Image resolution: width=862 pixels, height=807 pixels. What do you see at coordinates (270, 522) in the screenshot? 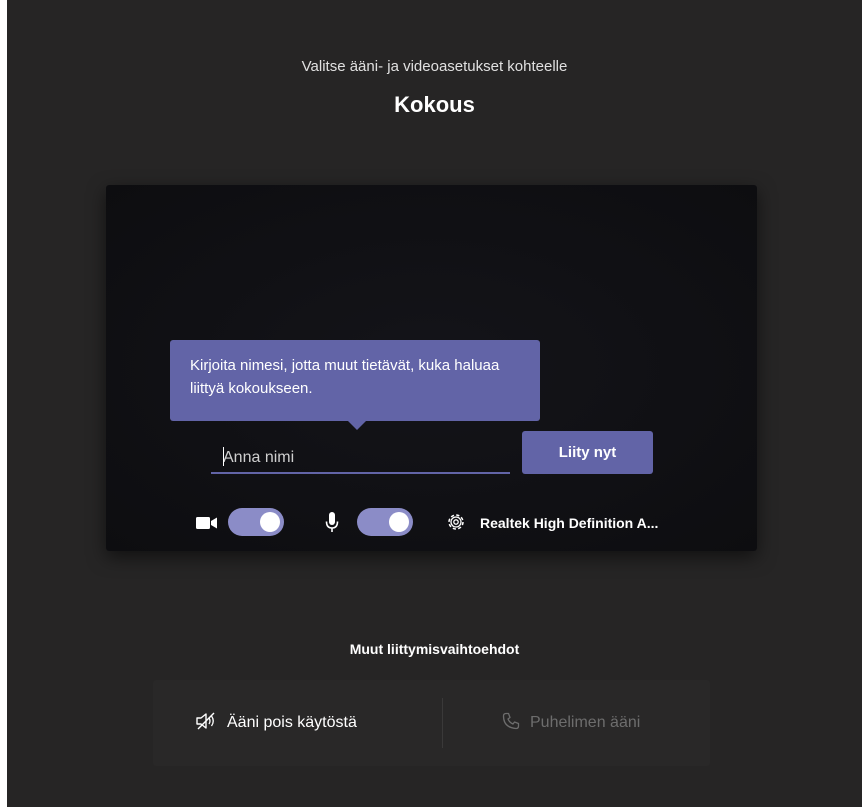
I see `camera-toggle-knob` at bounding box center [270, 522].